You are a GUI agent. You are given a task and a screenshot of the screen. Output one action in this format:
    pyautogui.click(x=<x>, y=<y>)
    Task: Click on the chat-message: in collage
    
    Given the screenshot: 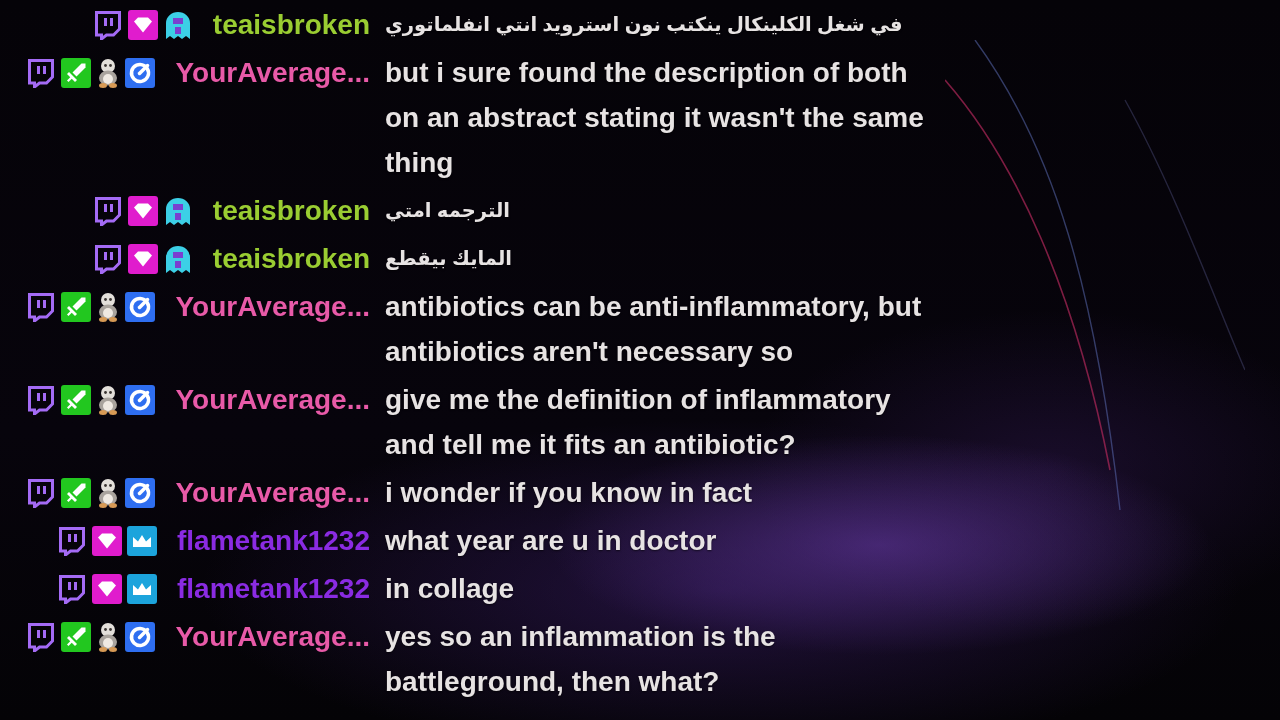 What is the action you would take?
    pyautogui.click(x=450, y=589)
    